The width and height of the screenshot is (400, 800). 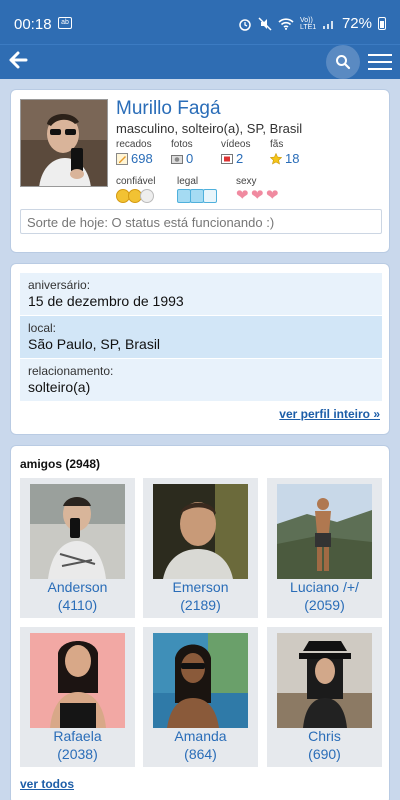 What do you see at coordinates (77, 587) in the screenshot?
I see `friend-name: Anderson` at bounding box center [77, 587].